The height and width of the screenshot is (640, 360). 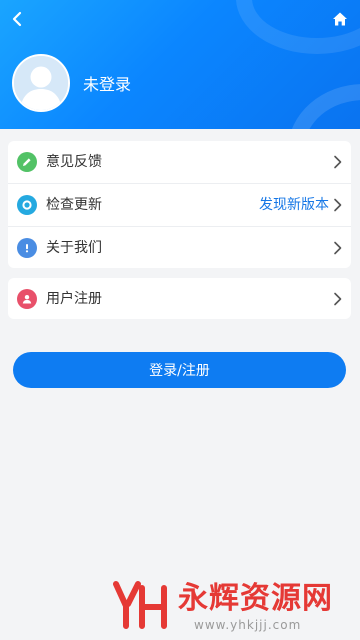 What do you see at coordinates (324, 106) in the screenshot?
I see `header-decoration` at bounding box center [324, 106].